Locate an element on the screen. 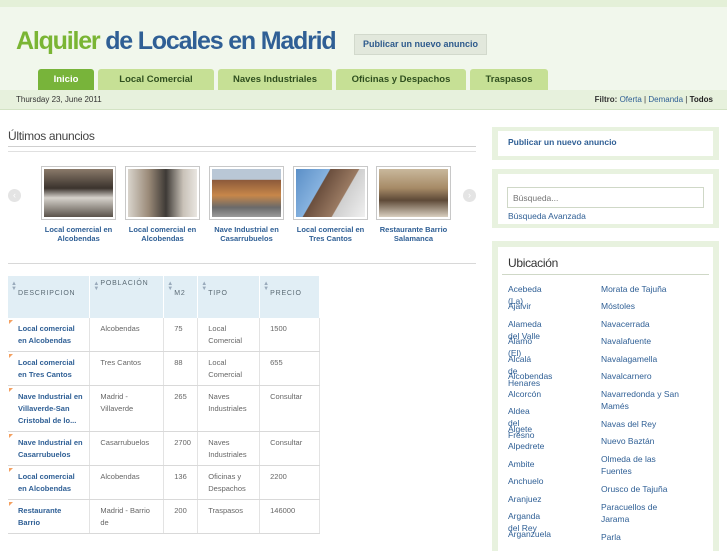 The width and height of the screenshot is (727, 551). location-link: Arganzuela is located at coordinates (529, 534).